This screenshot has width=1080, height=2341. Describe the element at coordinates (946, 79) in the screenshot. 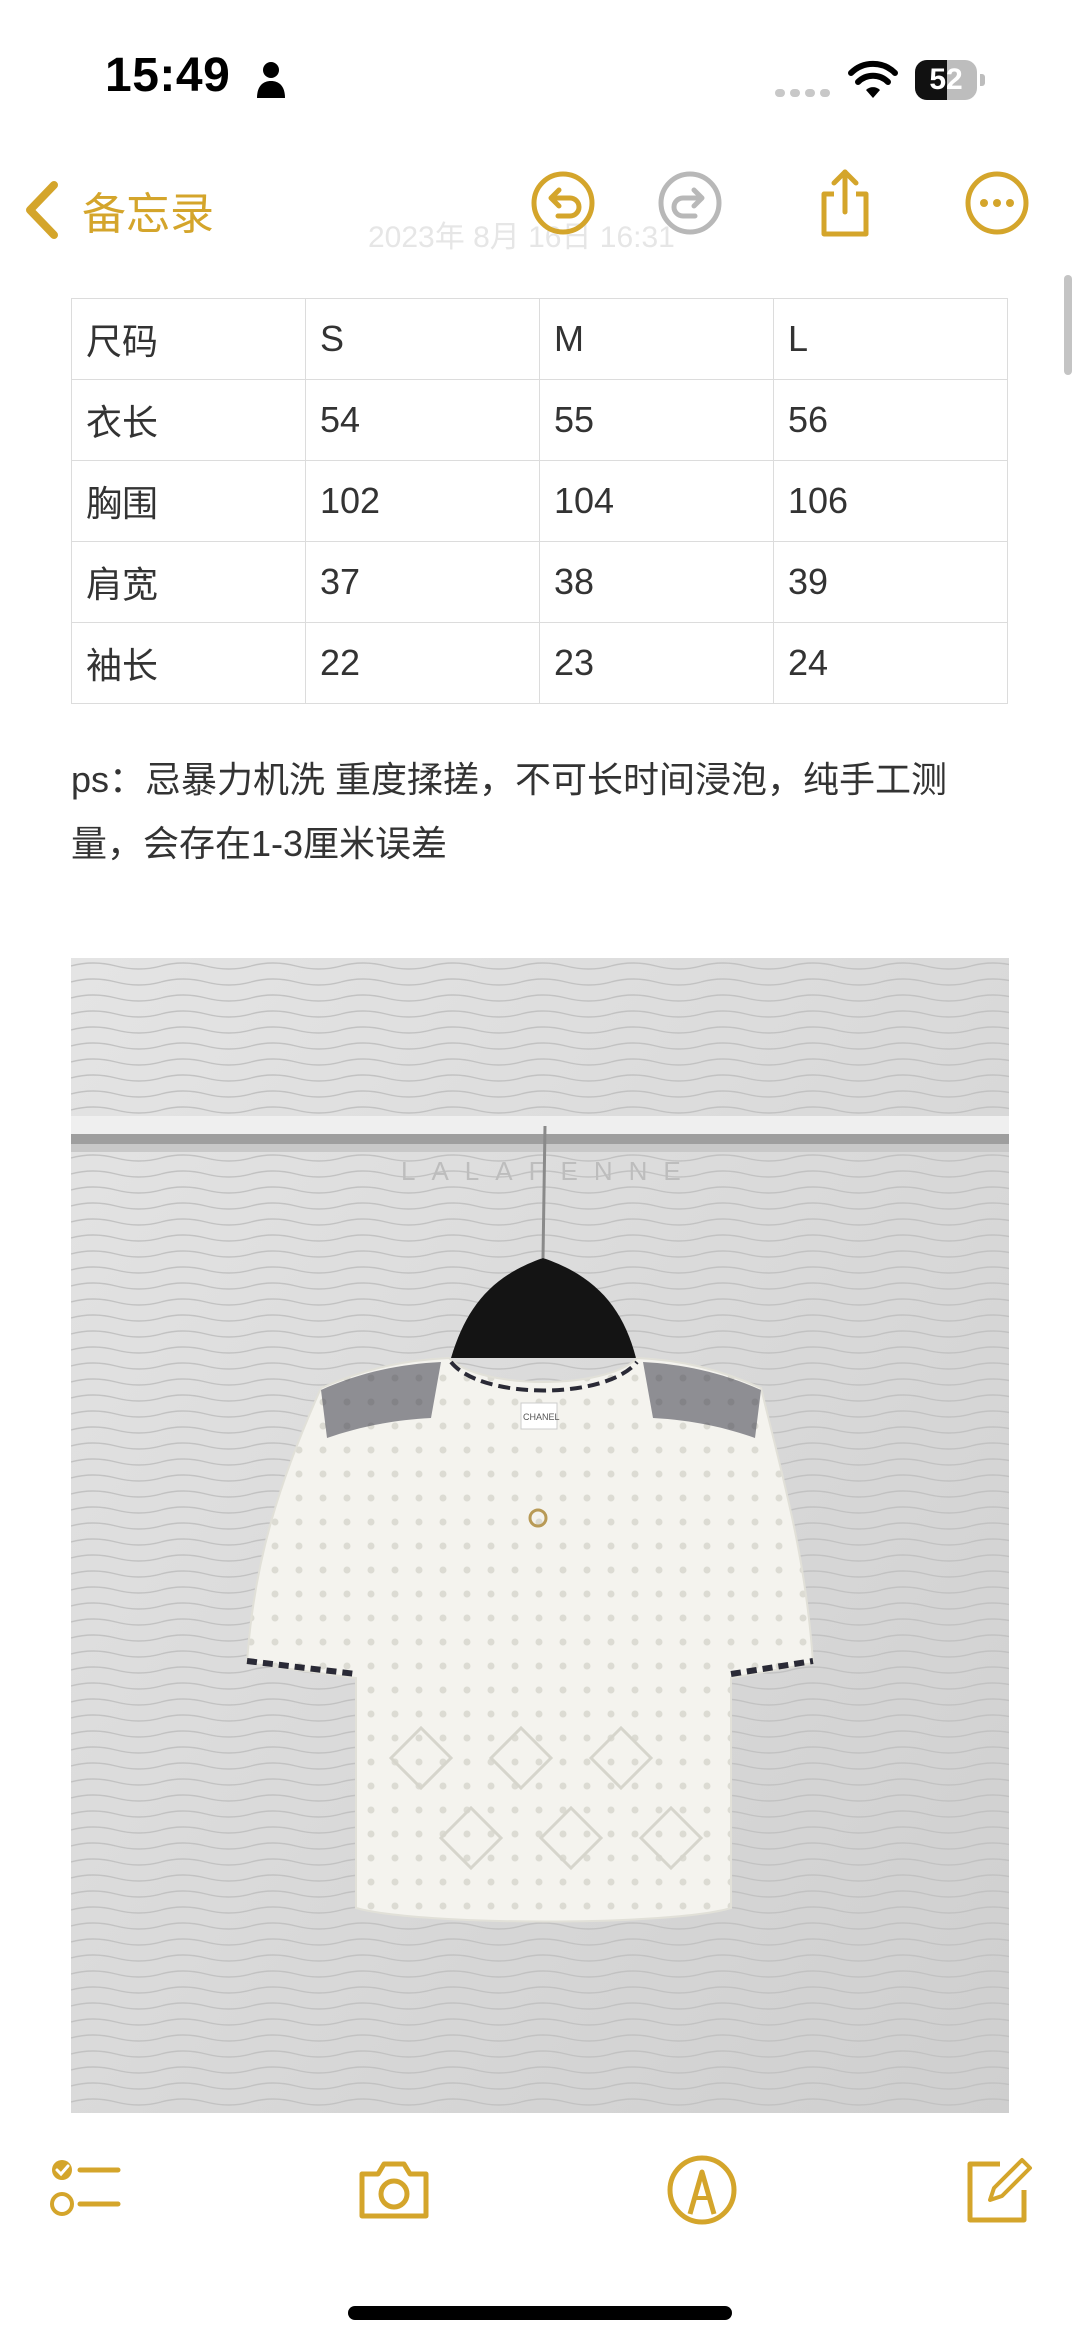

I see `battery-level-text: 52` at that location.